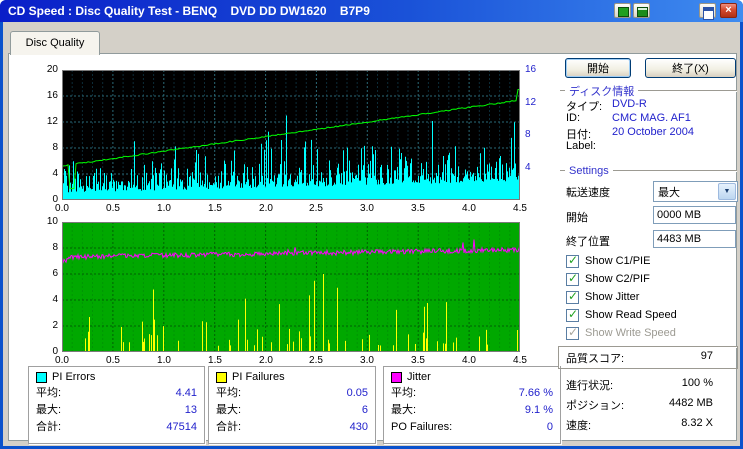 The width and height of the screenshot is (743, 449). Describe the element at coordinates (588, 242) in the screenshot. I see `end-position-label: 終了位置` at that location.